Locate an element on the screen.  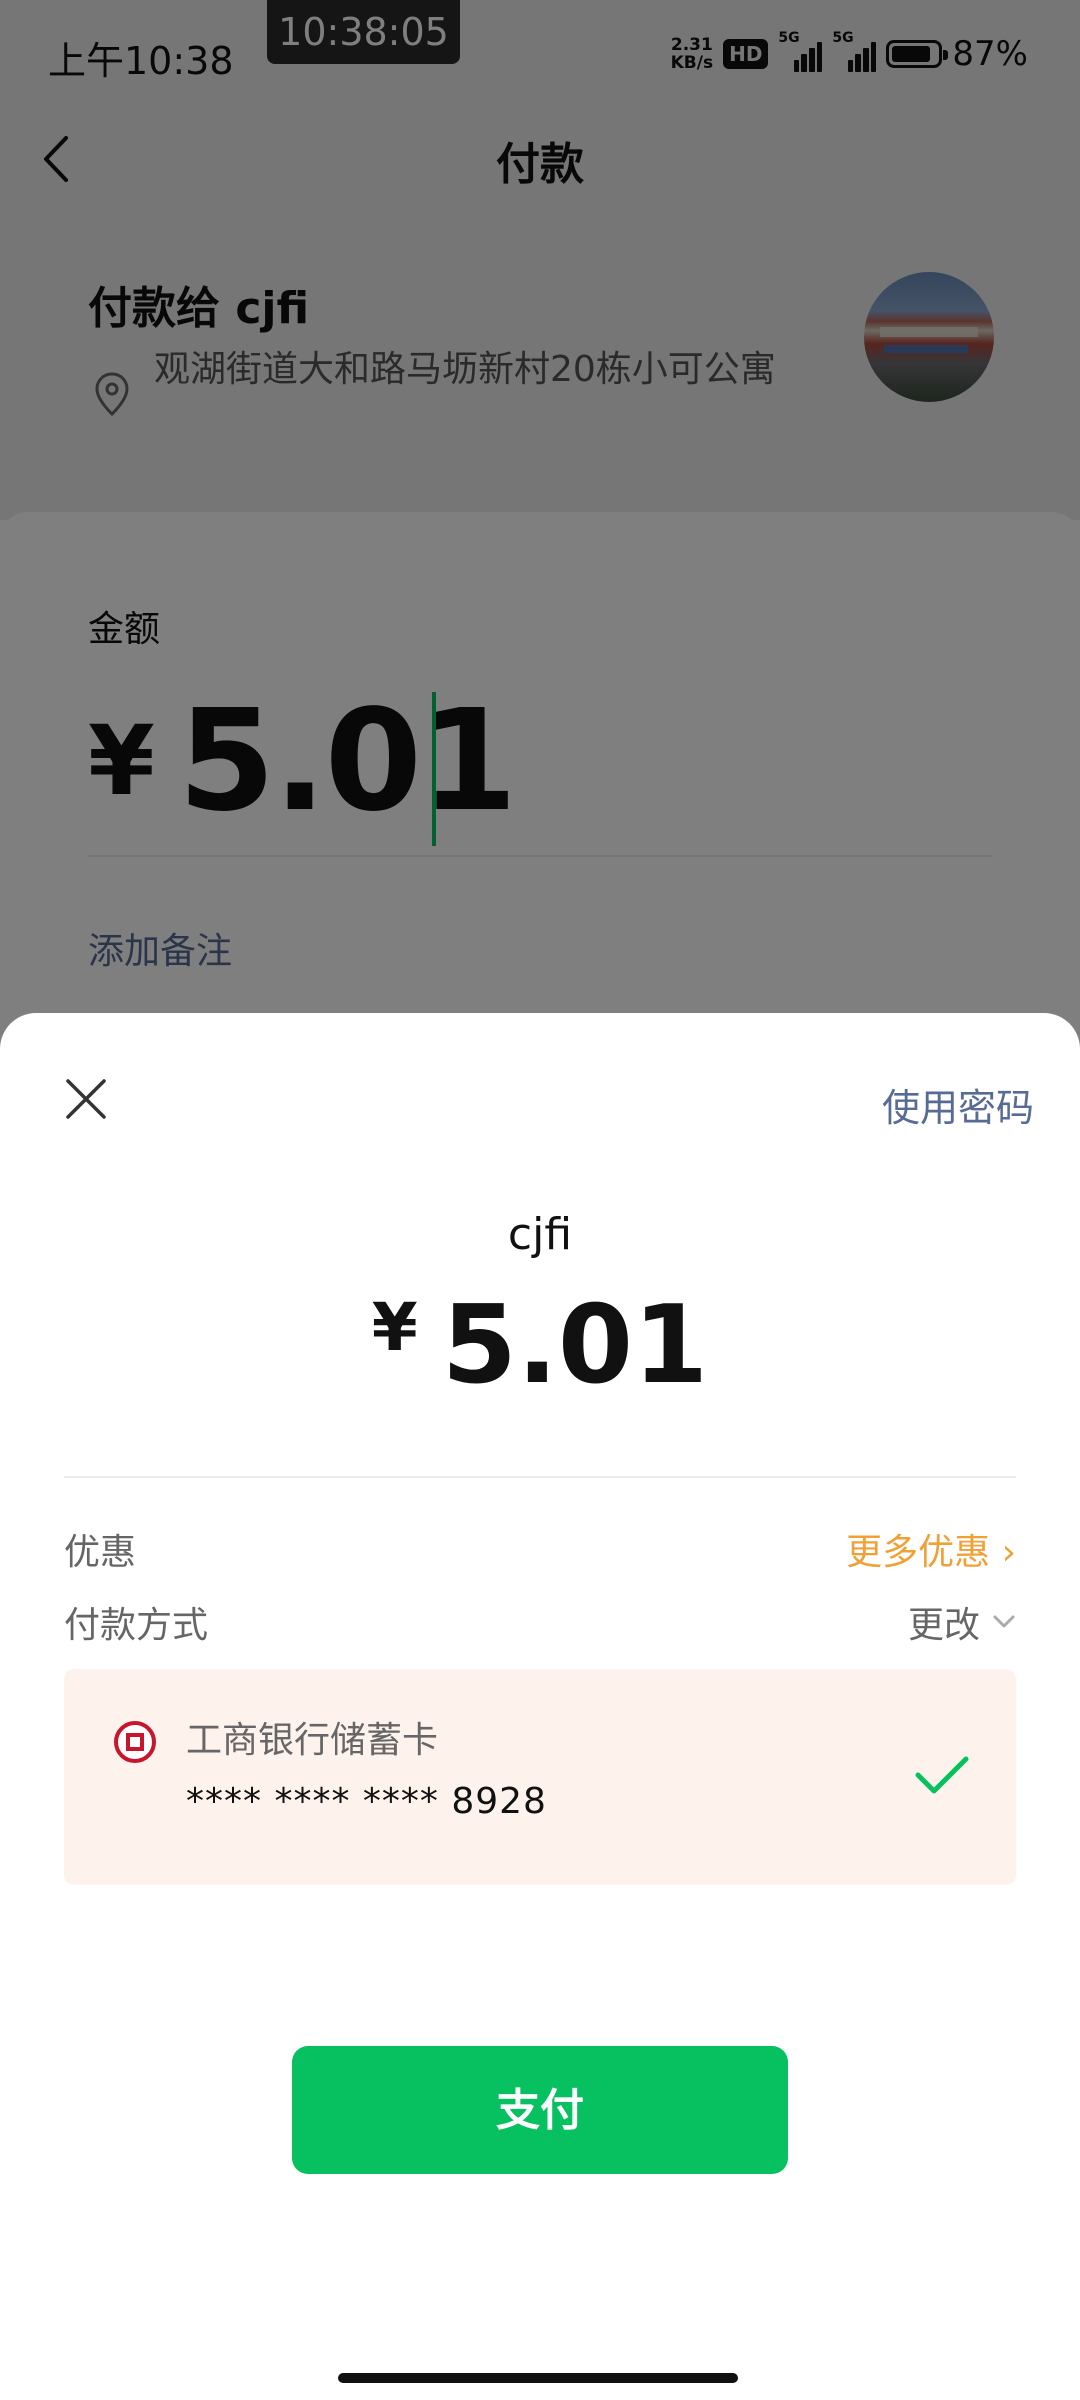
divider is located at coordinates (540, 1477).